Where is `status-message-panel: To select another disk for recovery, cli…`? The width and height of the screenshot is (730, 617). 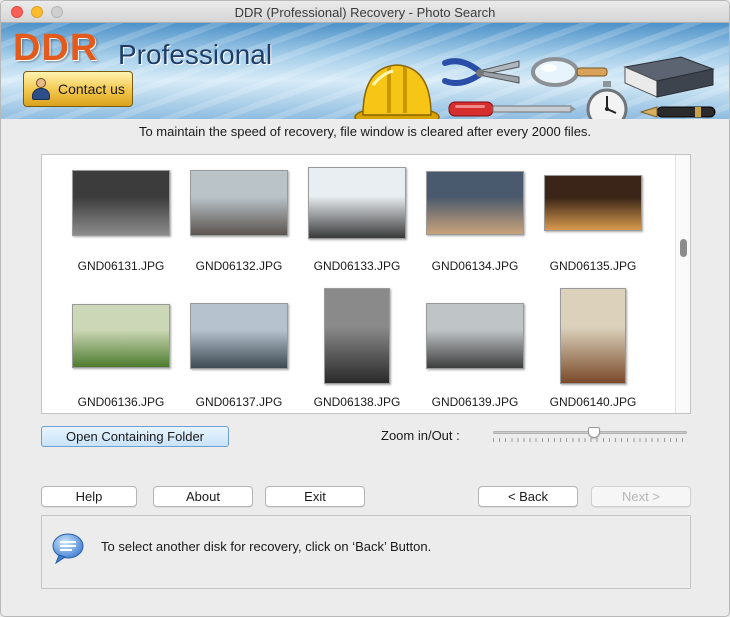 status-message-panel: To select another disk for recovery, cli… is located at coordinates (366, 552).